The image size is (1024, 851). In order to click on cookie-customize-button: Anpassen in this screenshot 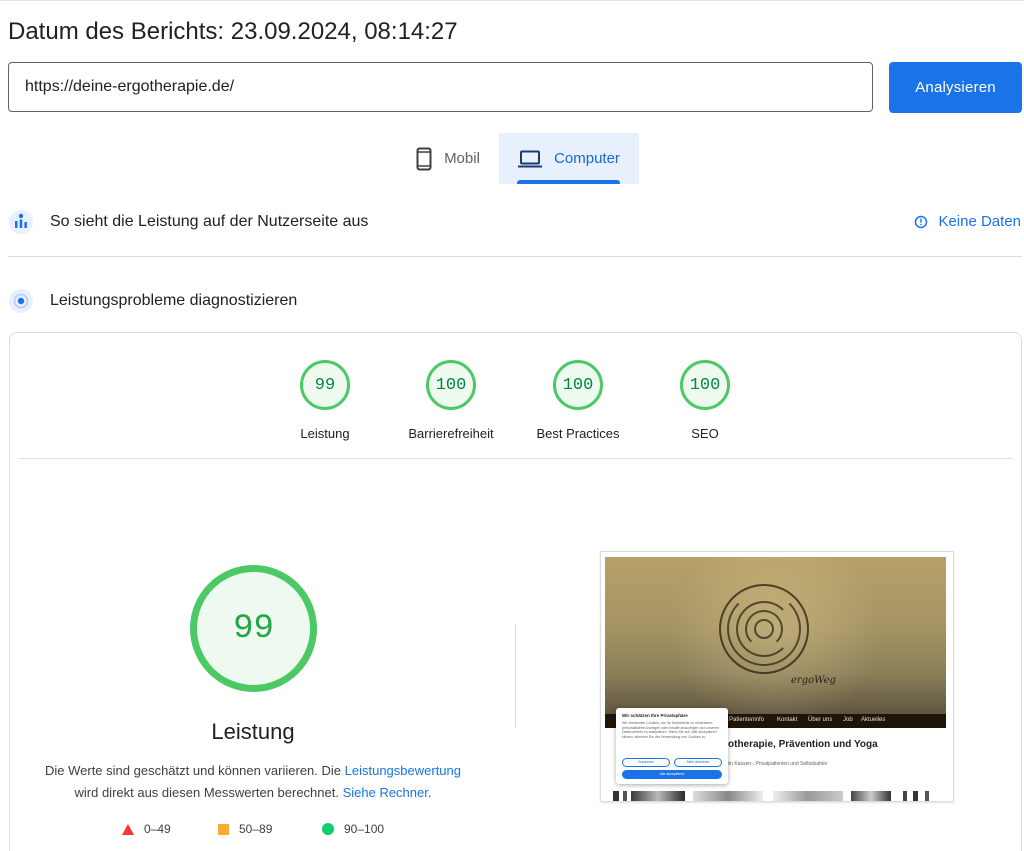, I will do `click(646, 762)`.